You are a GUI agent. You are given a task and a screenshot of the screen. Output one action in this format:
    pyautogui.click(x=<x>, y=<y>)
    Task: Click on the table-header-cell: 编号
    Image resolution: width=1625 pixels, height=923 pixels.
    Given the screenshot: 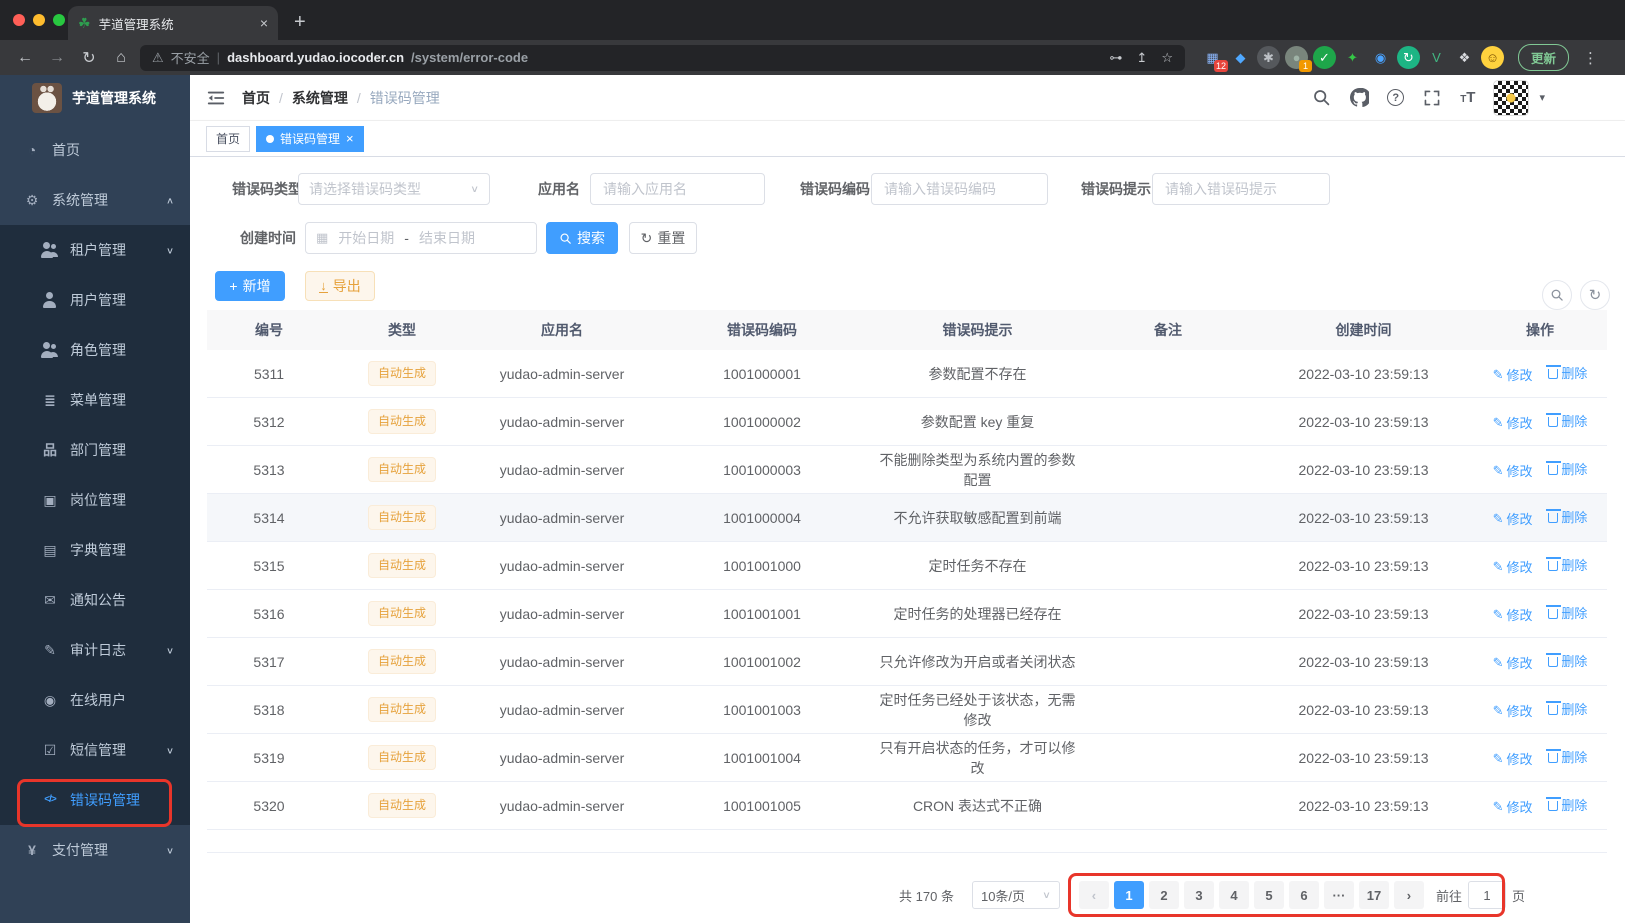 What is the action you would take?
    pyautogui.click(x=269, y=330)
    